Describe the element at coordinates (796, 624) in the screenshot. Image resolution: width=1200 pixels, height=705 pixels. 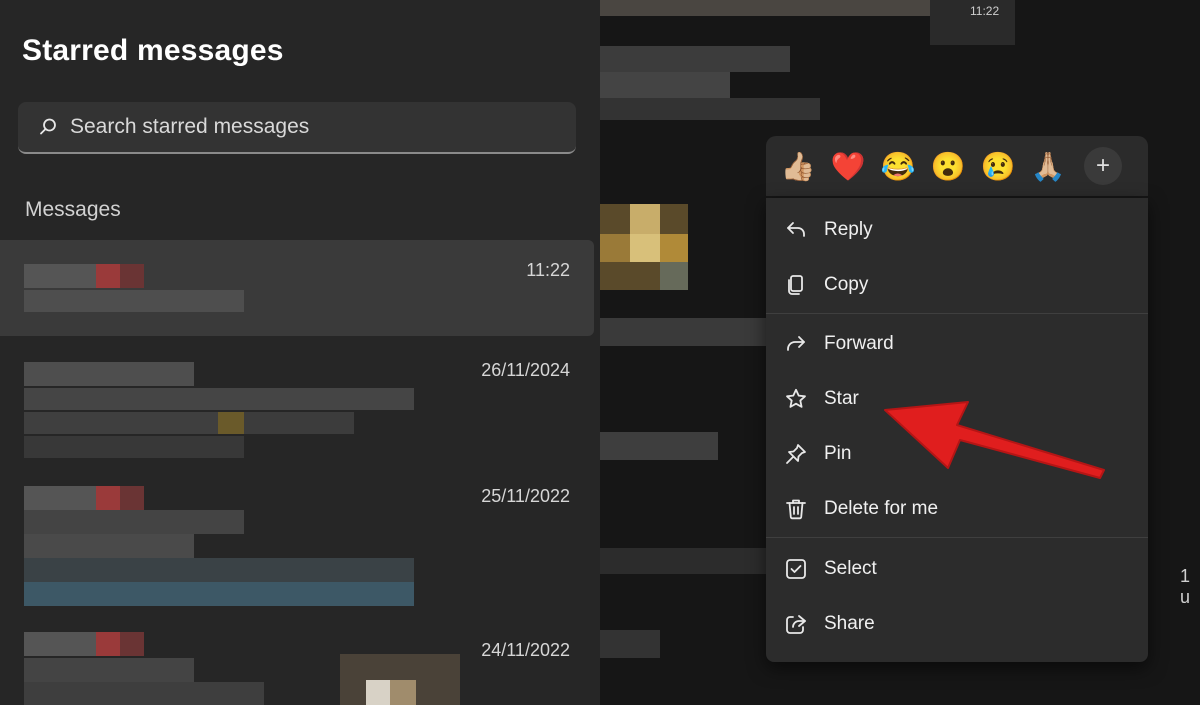
I see `share-icon` at that location.